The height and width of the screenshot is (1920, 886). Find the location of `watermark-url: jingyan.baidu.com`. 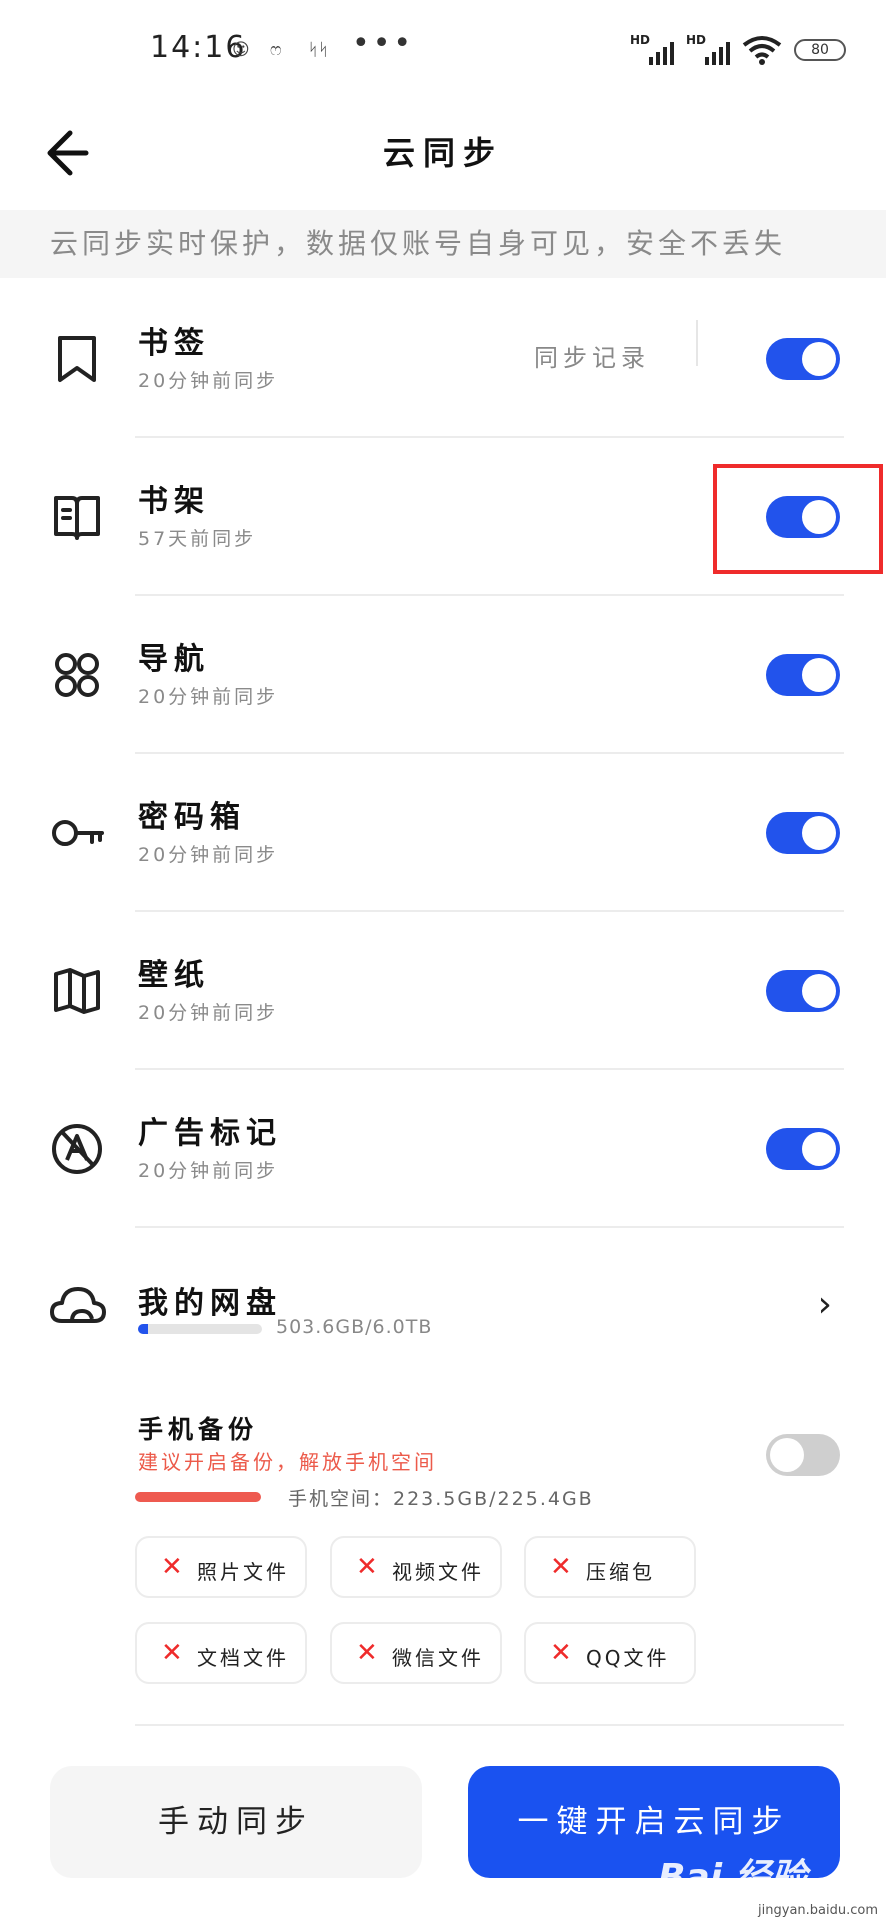

watermark-url: jingyan.baidu.com is located at coordinates (818, 1910).